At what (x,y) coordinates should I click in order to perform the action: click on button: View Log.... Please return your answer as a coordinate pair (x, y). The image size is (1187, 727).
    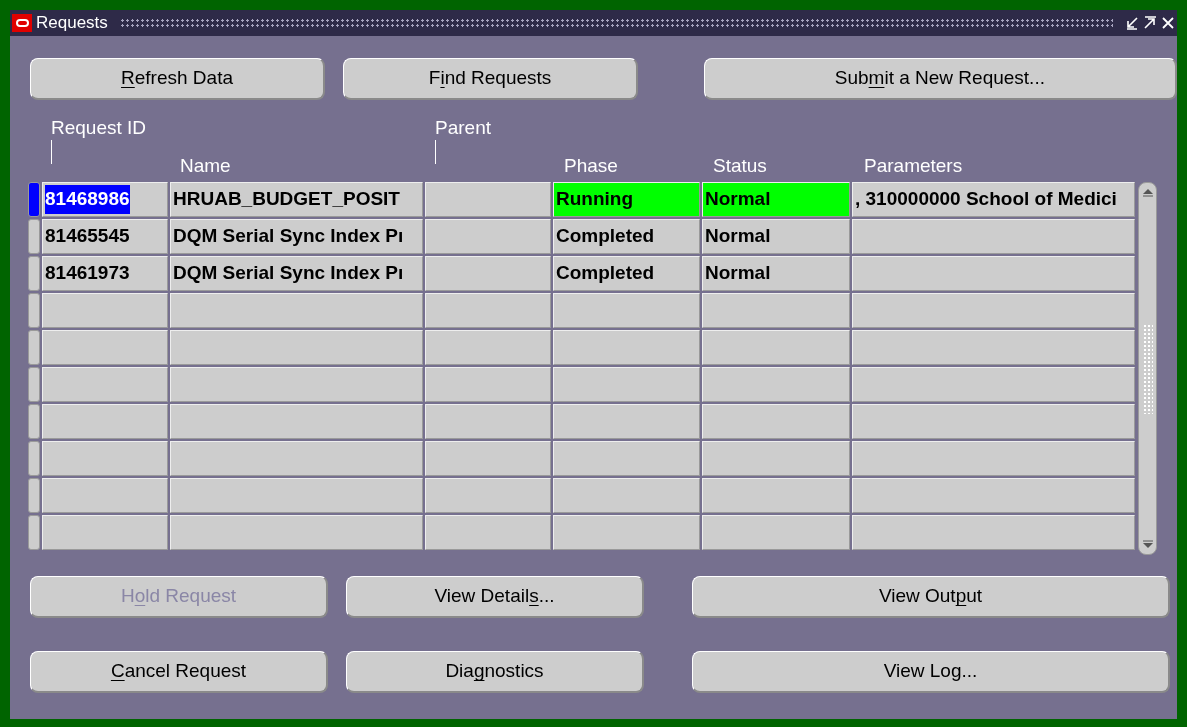
    Looking at the image, I should click on (931, 672).